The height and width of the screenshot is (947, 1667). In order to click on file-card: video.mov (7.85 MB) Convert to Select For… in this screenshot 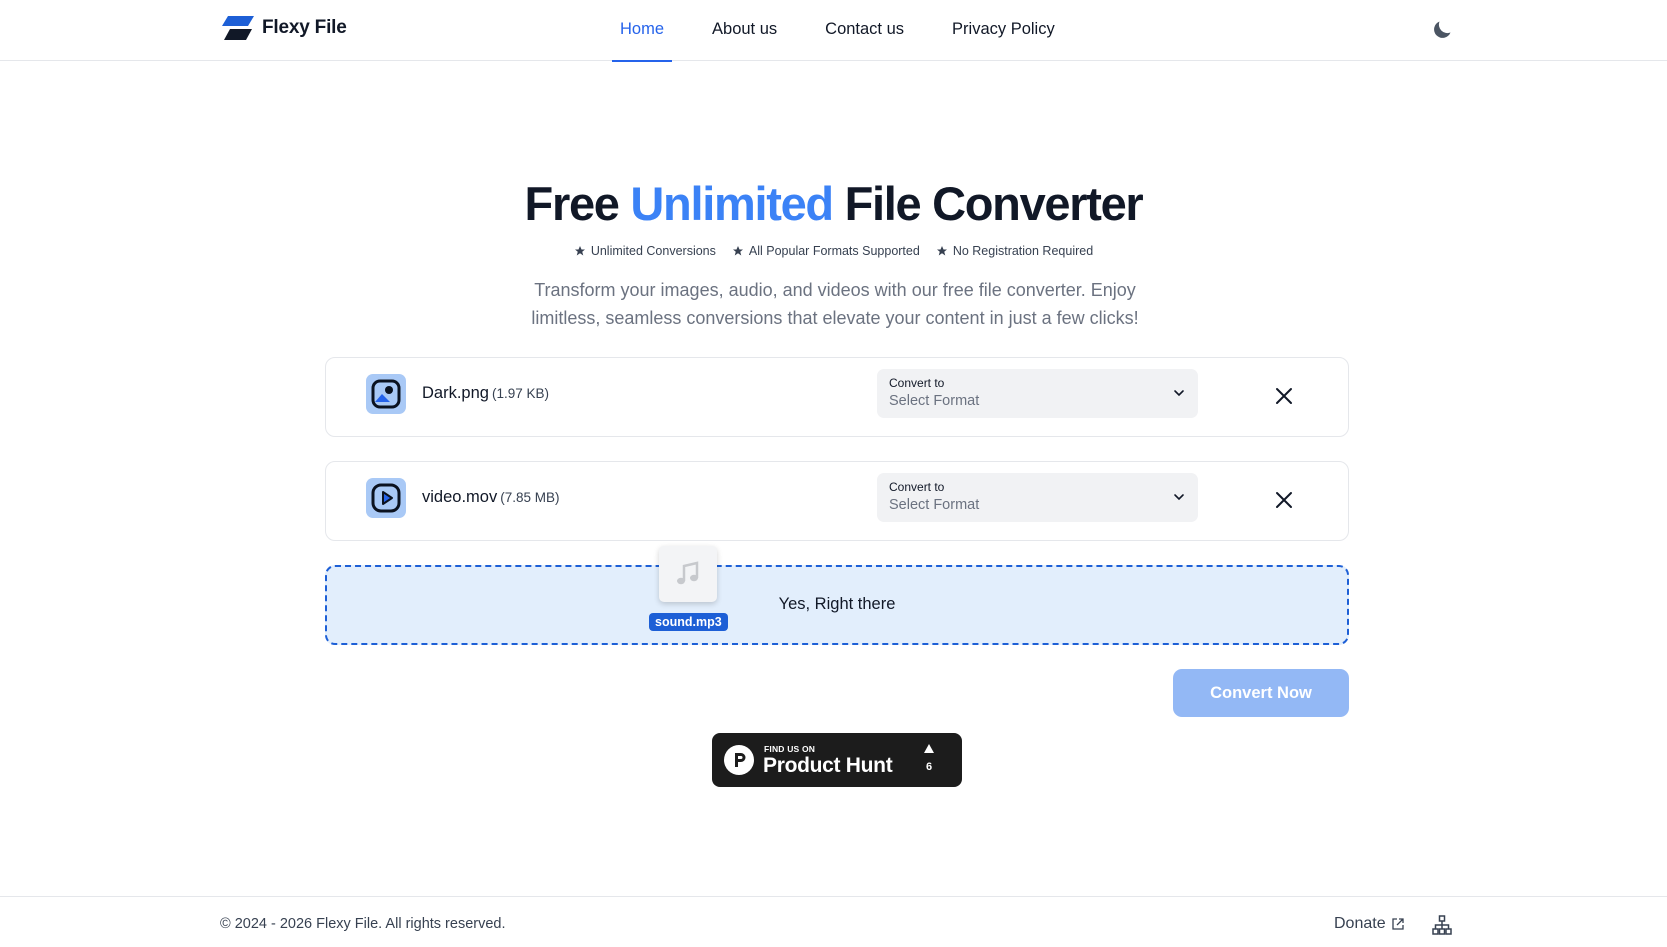, I will do `click(837, 501)`.